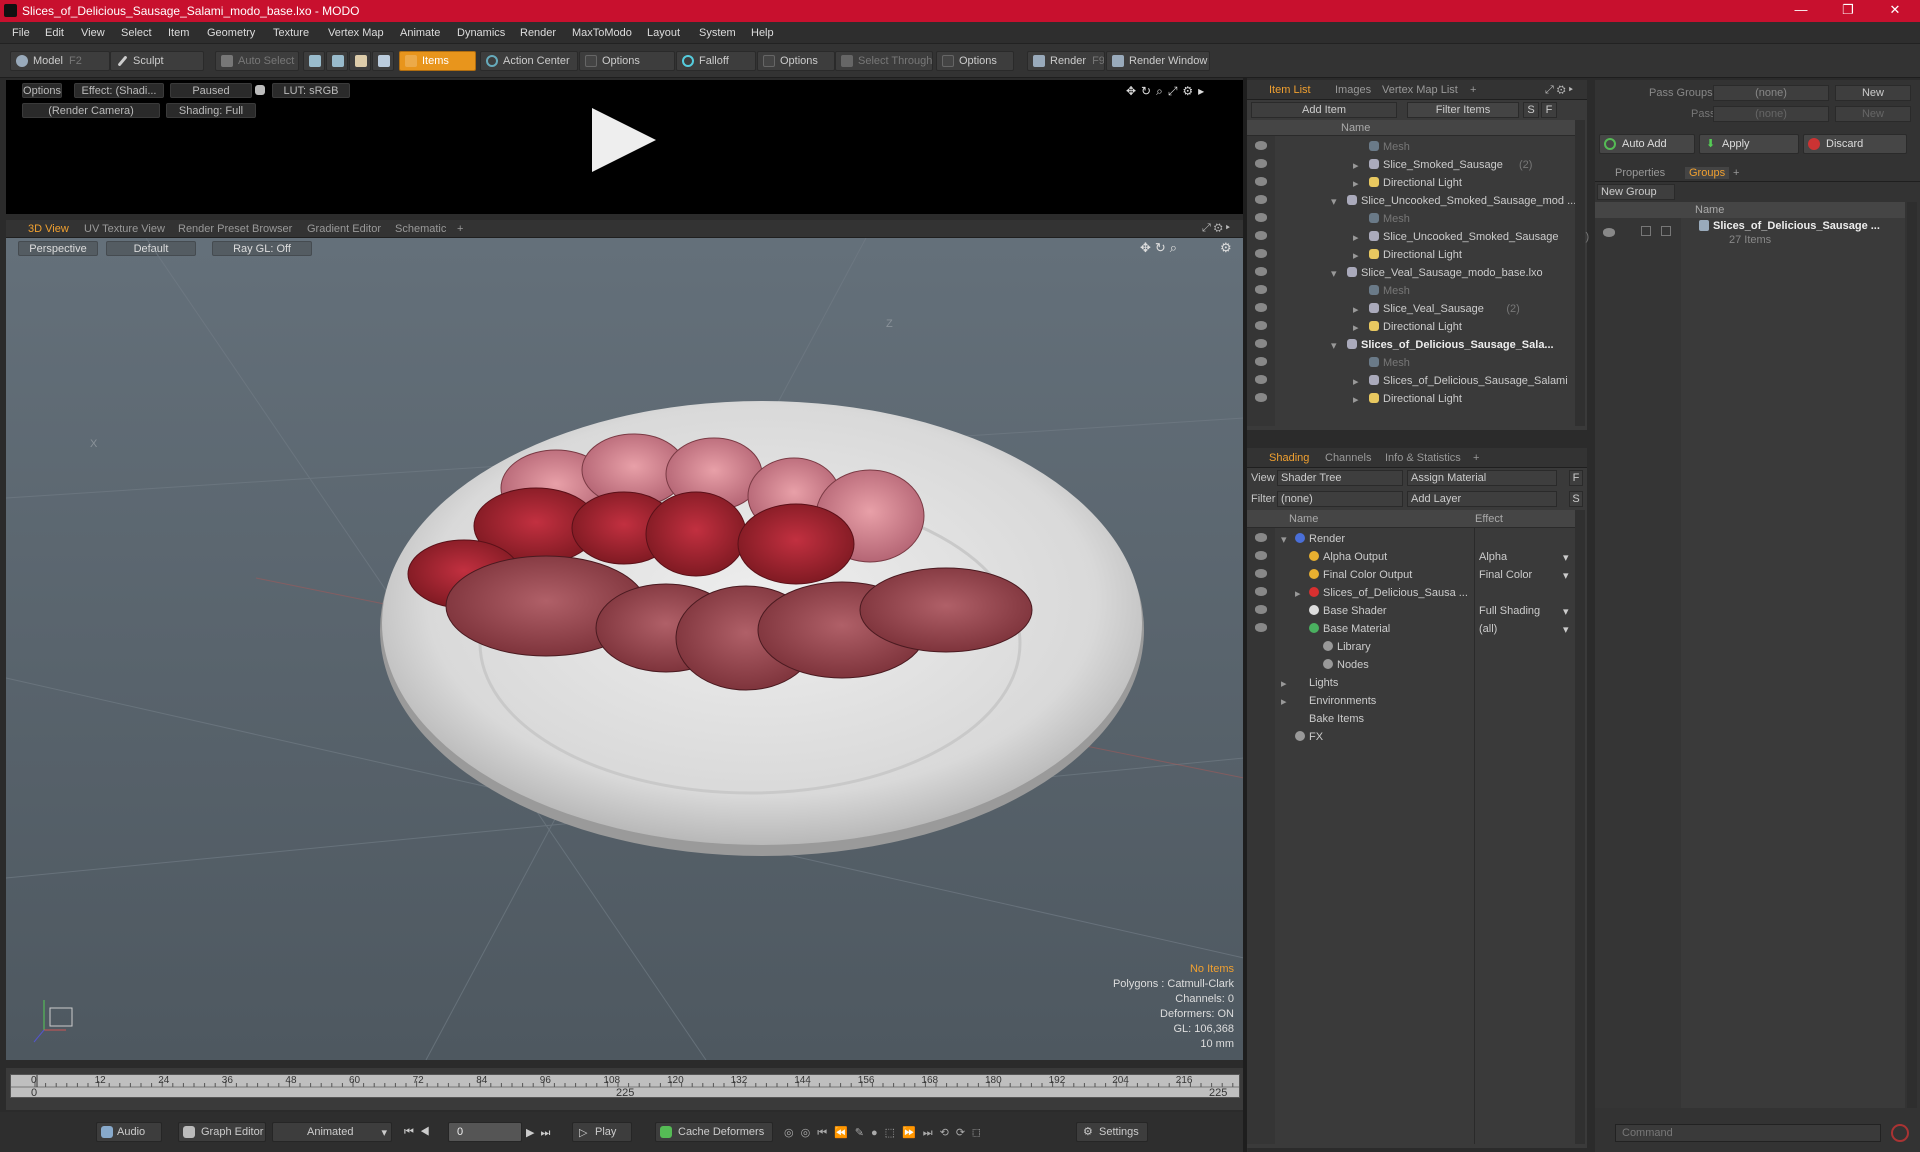  I want to click on settings-button: ⚙ Settings, so click(1112, 1132).